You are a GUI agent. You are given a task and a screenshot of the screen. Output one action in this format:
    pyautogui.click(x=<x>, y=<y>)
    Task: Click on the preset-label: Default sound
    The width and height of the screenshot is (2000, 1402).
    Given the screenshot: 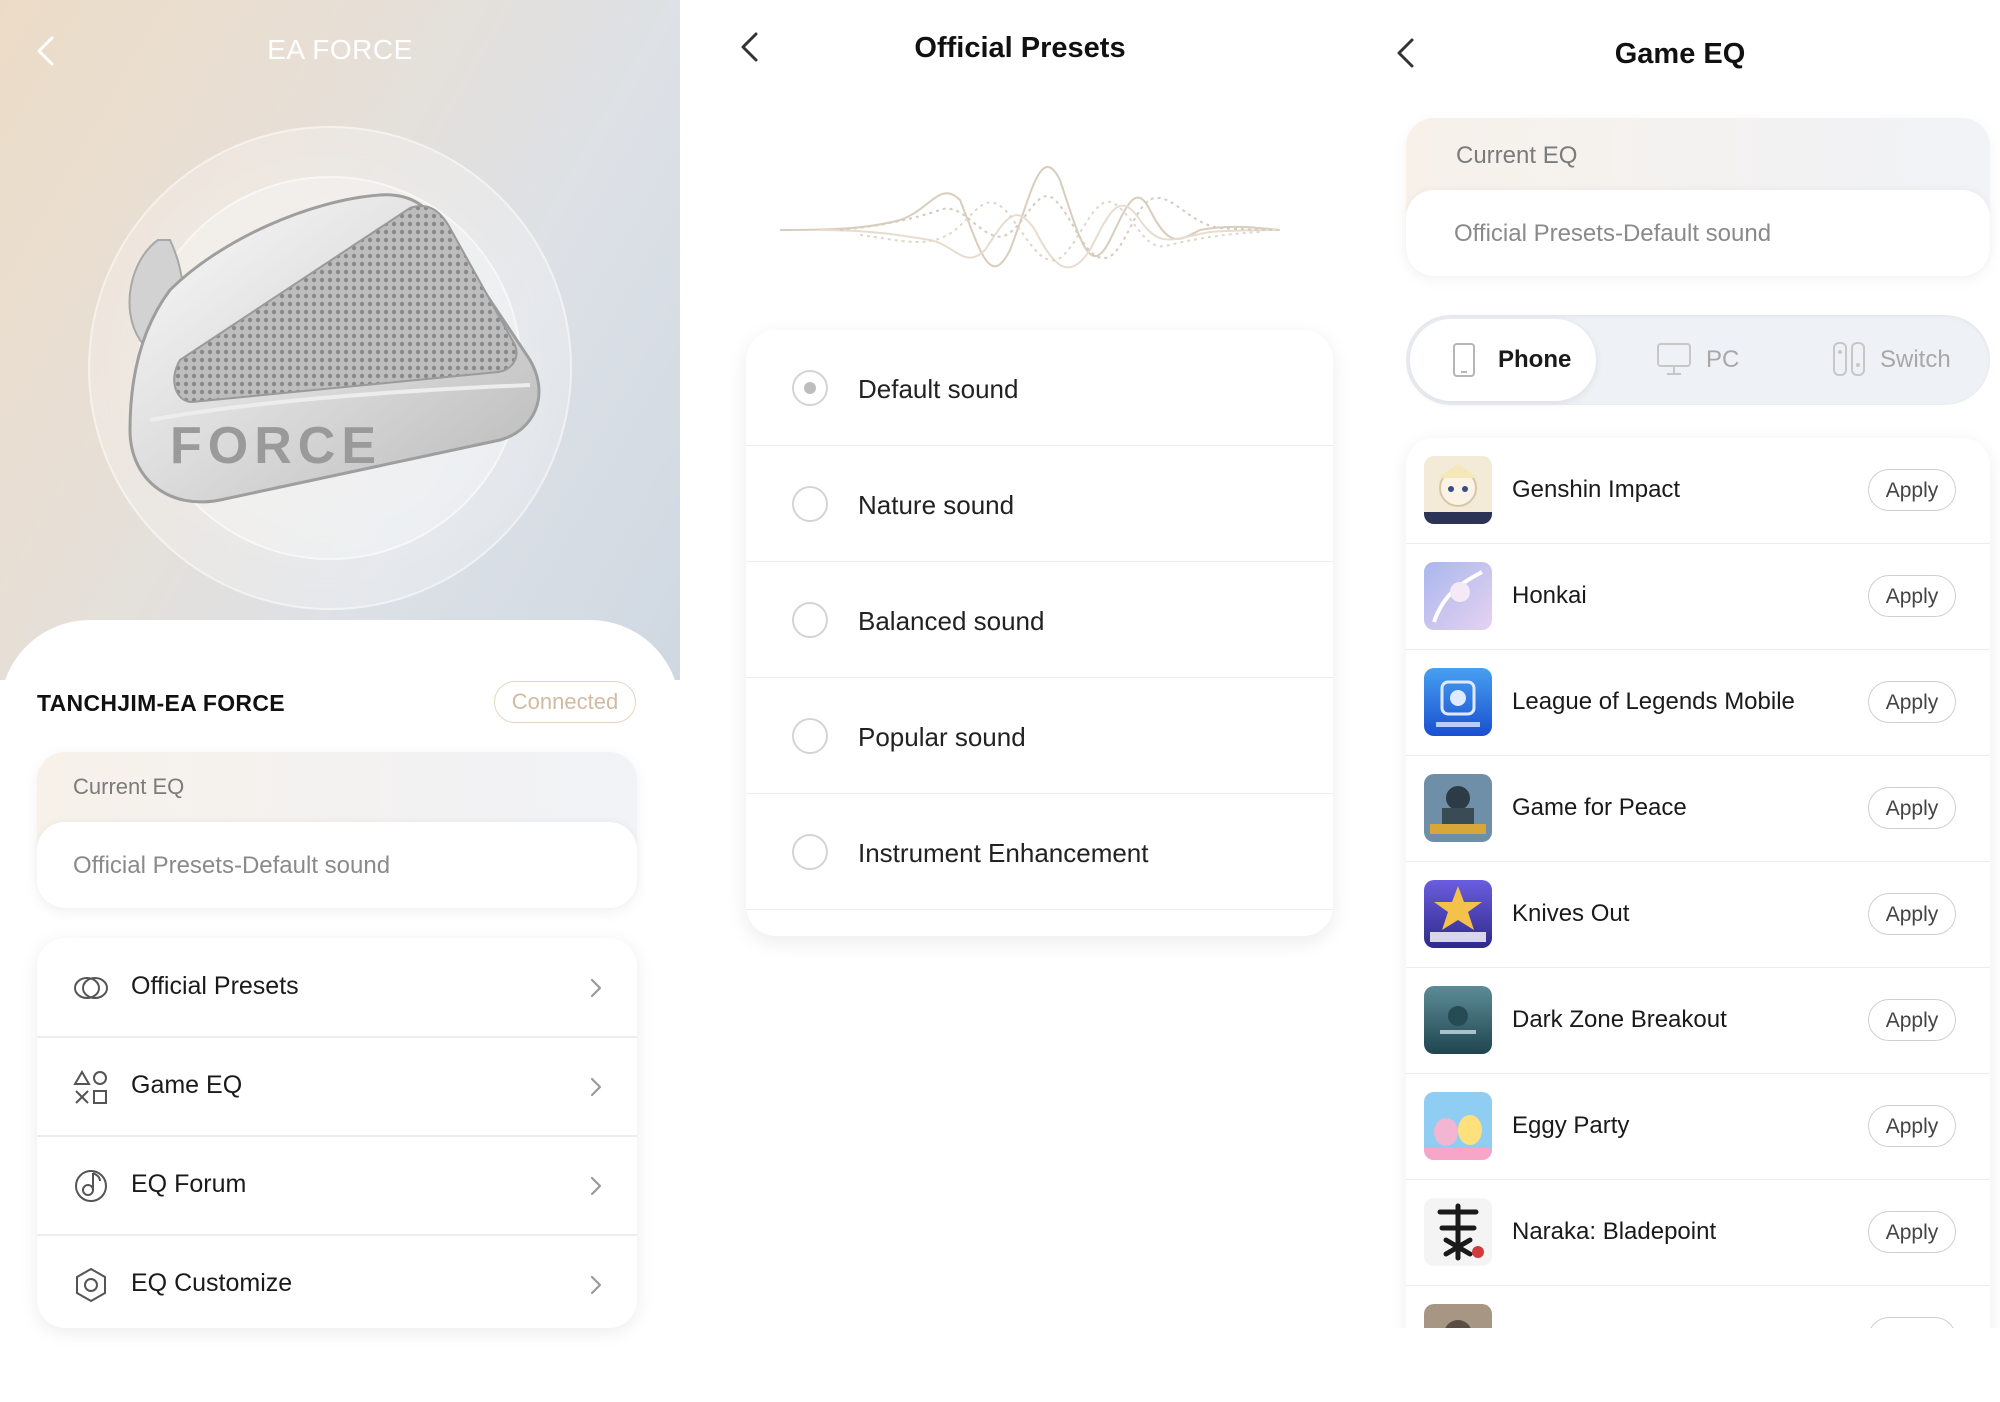 What is the action you would take?
    pyautogui.click(x=938, y=389)
    